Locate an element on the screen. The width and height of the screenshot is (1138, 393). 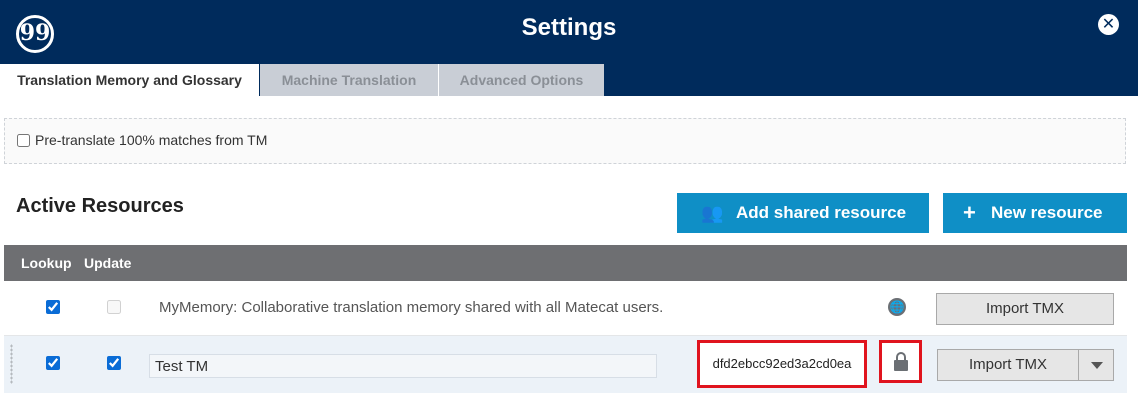
page-title: Settings is located at coordinates (569, 27).